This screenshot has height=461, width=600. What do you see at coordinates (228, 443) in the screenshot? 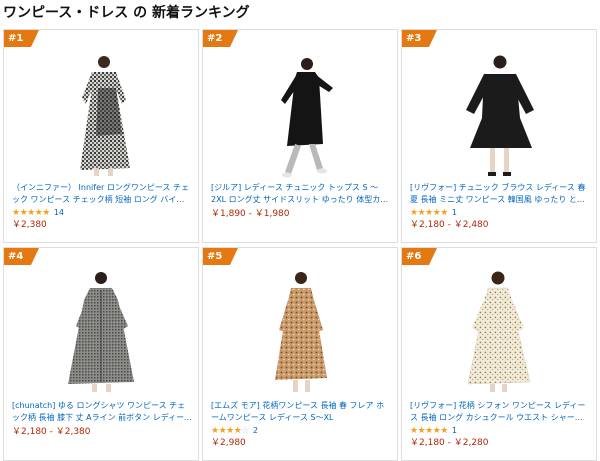
I see `product-price: ￥2,980` at bounding box center [228, 443].